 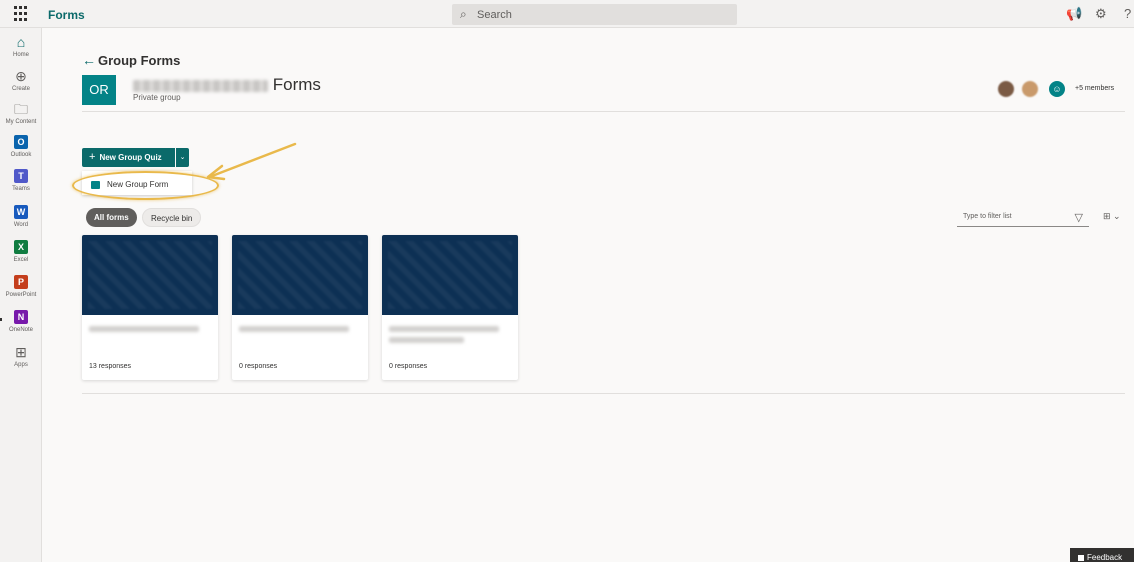 I want to click on rail-item-my-content: 🗀 My Content, so click(x=21, y=113).